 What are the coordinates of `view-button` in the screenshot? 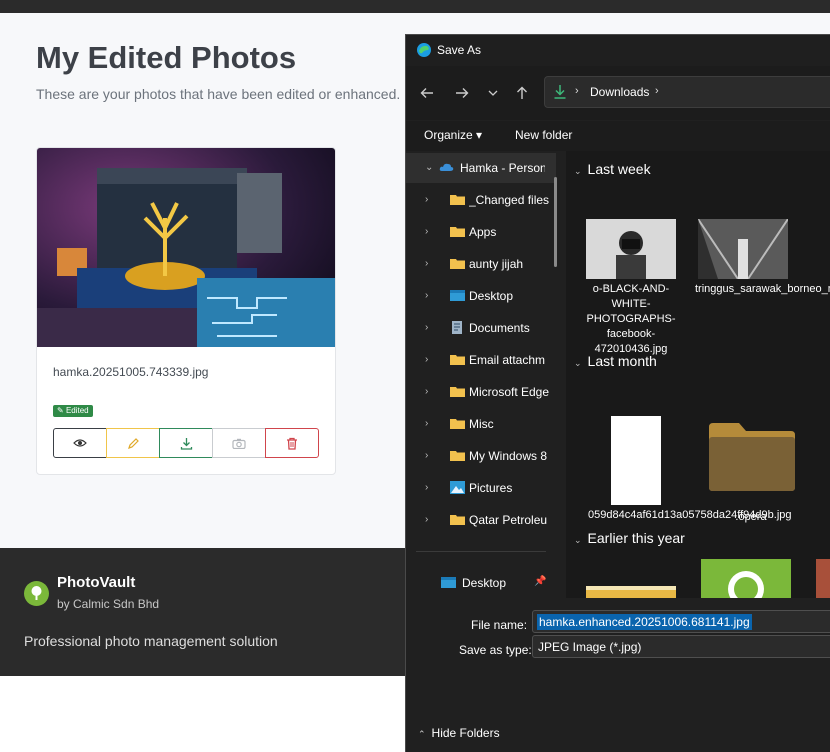 It's located at (80, 443).